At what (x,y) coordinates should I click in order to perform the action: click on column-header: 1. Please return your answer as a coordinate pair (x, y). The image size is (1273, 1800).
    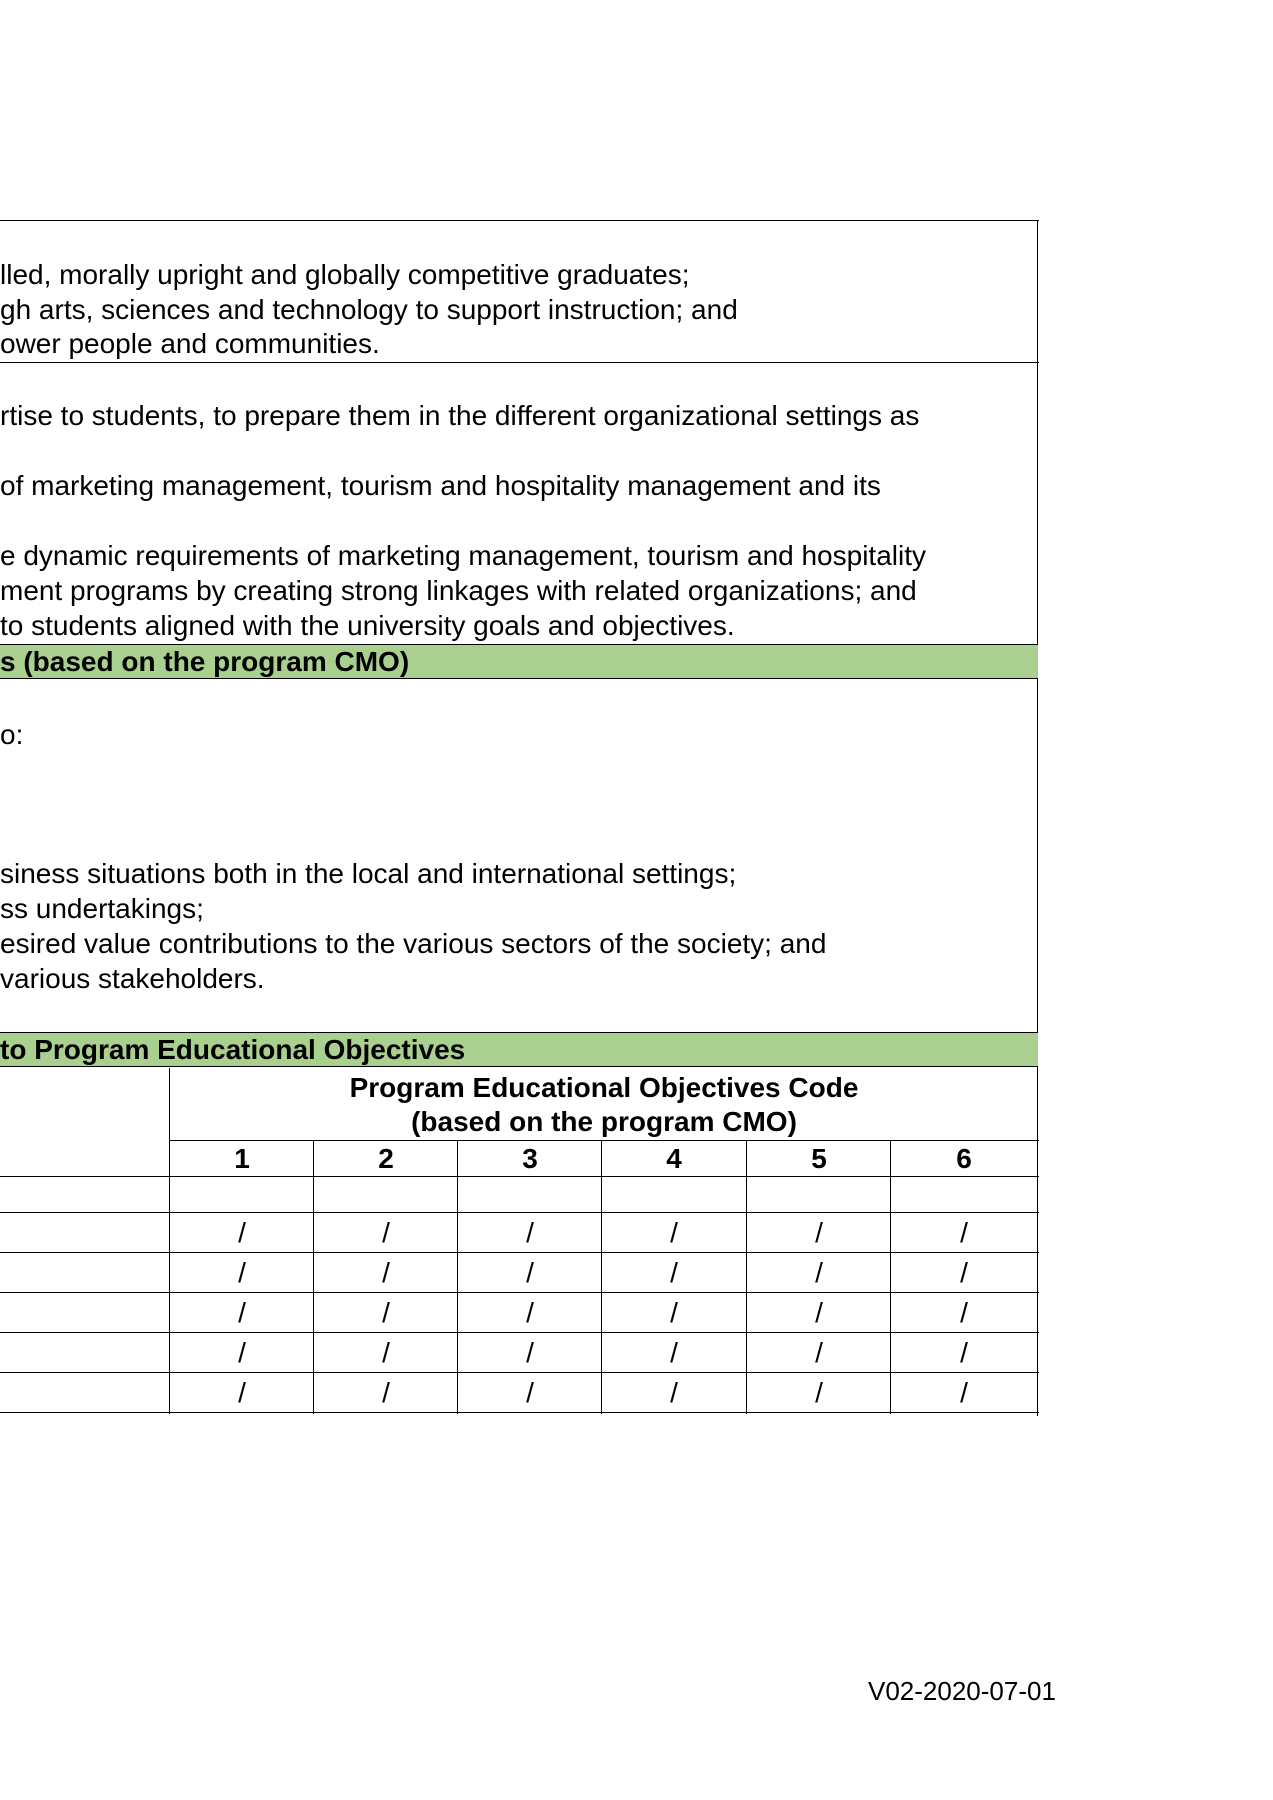
    Looking at the image, I should click on (242, 1158).